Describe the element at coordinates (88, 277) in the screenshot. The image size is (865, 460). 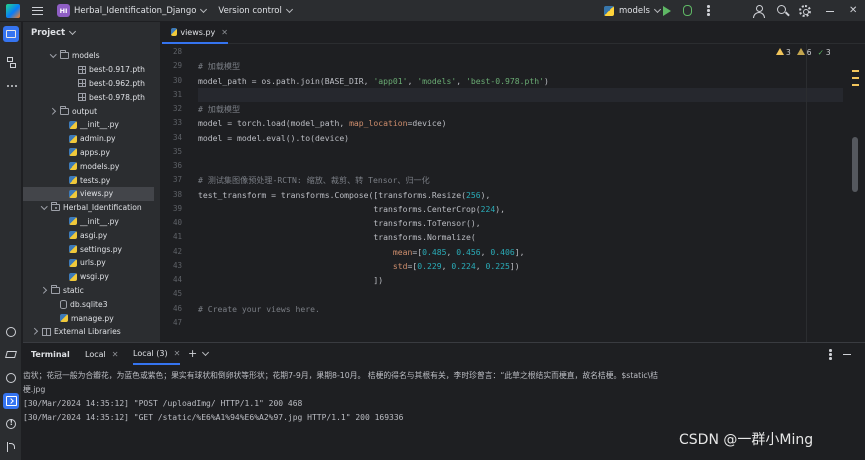
I see `tree-item: wsgi.py` at that location.